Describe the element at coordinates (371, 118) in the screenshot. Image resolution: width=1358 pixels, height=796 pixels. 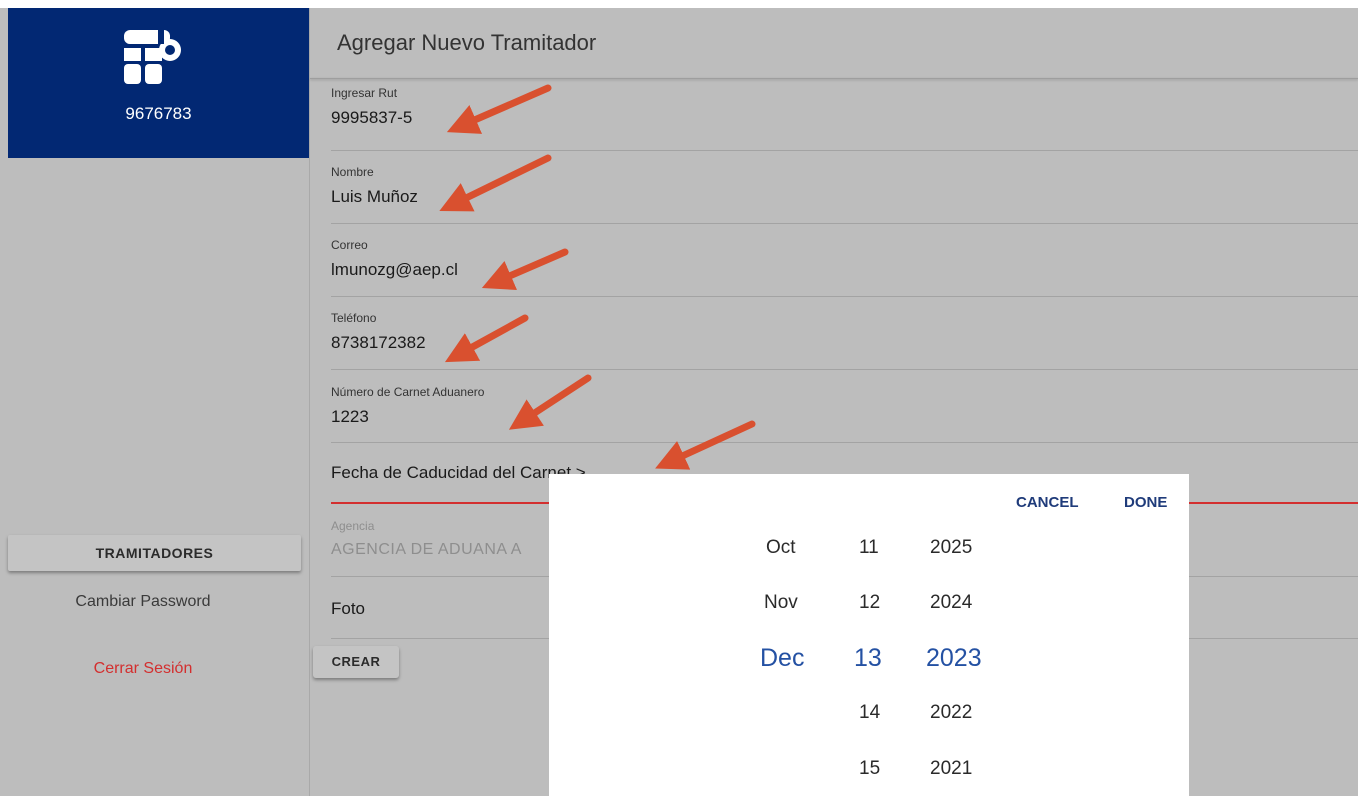
I see `rut-input: 9995837-5` at that location.